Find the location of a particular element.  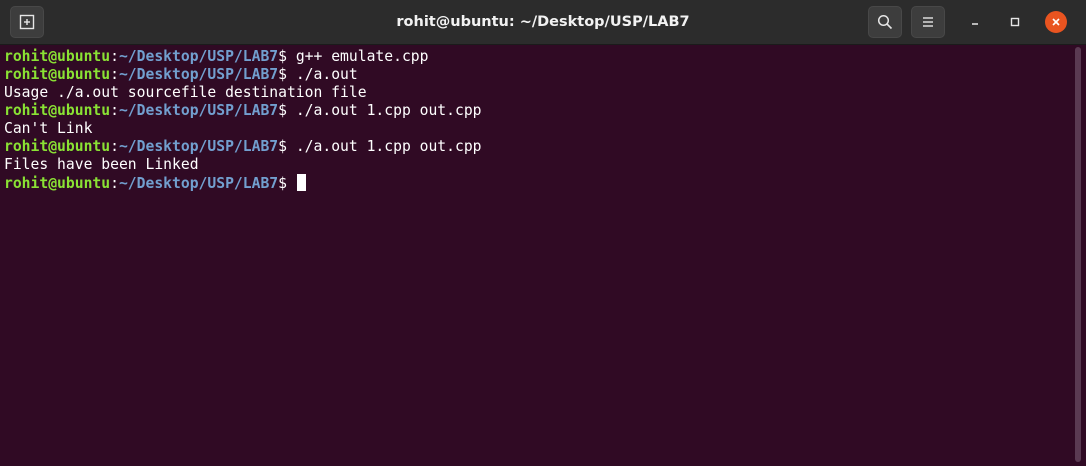

maximize-button is located at coordinates (1015, 22).